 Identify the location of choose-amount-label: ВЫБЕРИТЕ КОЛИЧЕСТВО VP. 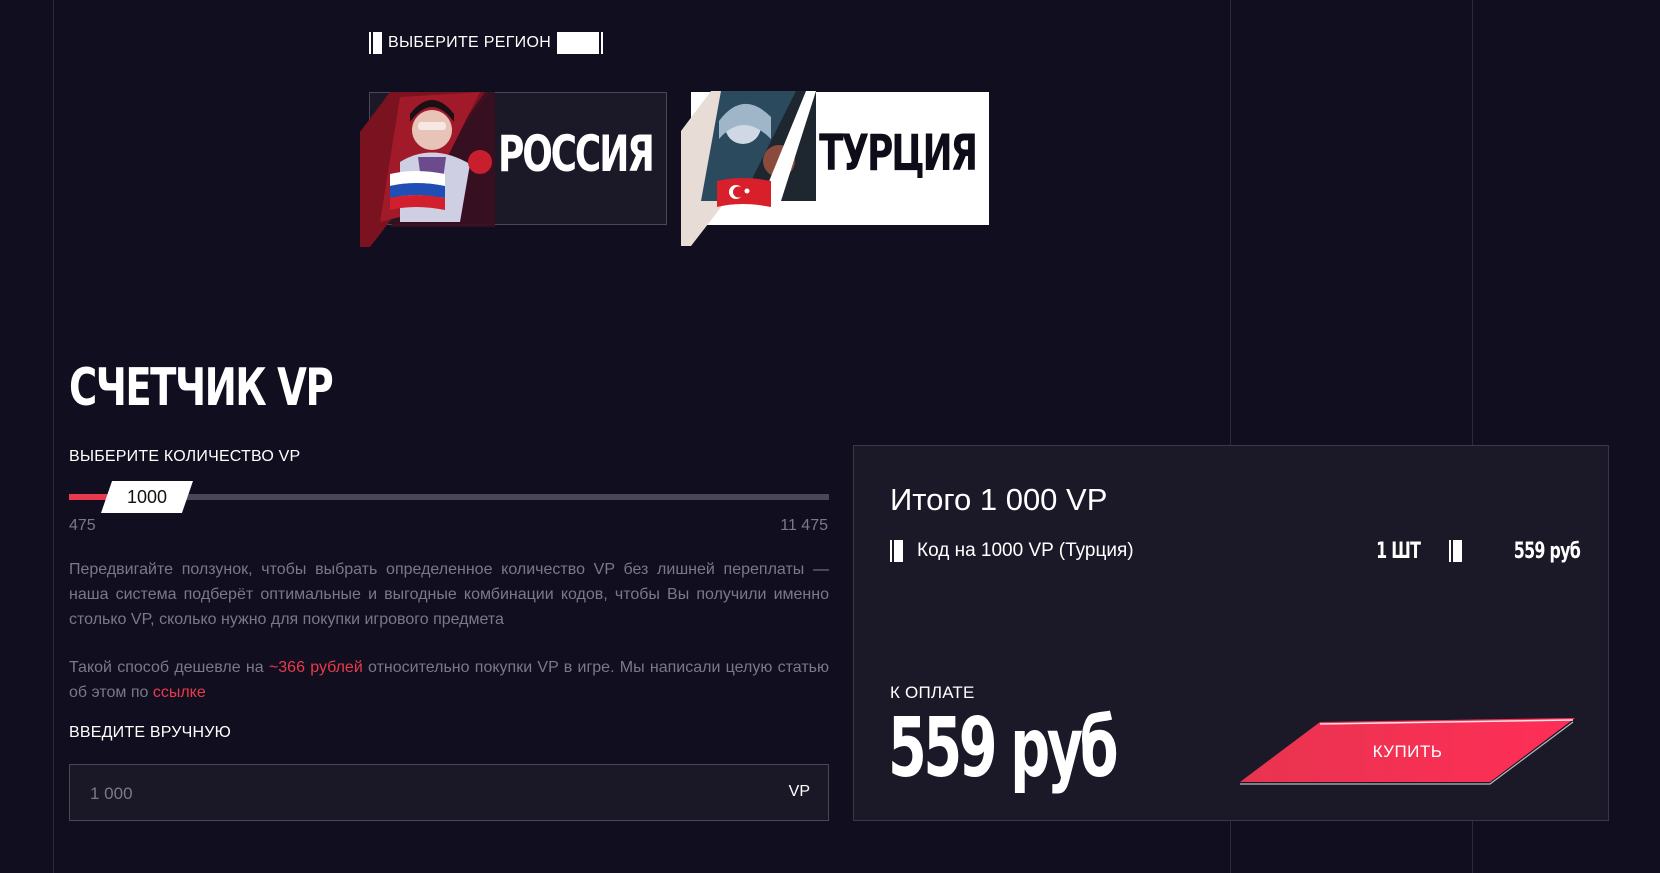
(185, 456).